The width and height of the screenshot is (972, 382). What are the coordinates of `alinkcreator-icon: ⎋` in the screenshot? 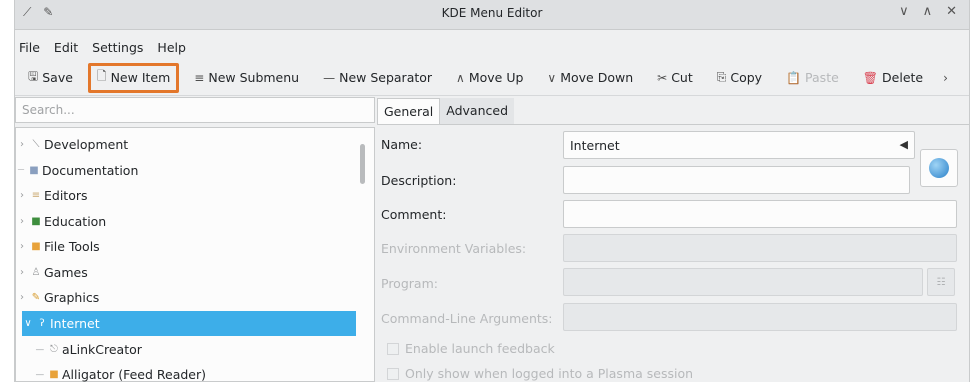 It's located at (54, 349).